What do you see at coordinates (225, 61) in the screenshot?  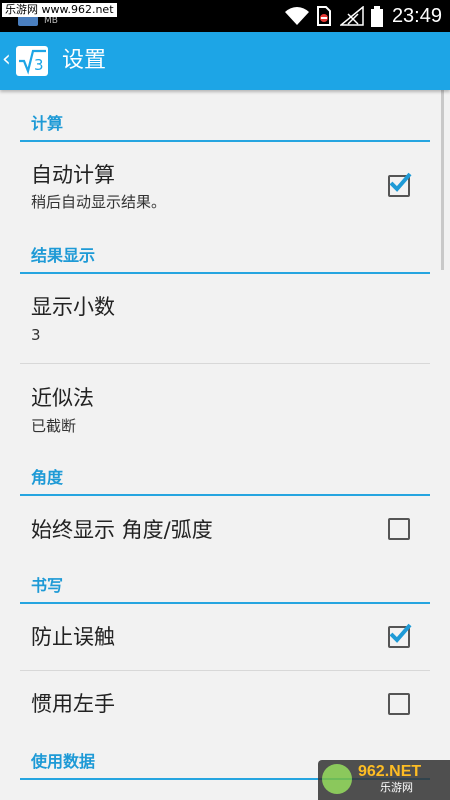 I see `action-bar: ‹ 3 设置` at bounding box center [225, 61].